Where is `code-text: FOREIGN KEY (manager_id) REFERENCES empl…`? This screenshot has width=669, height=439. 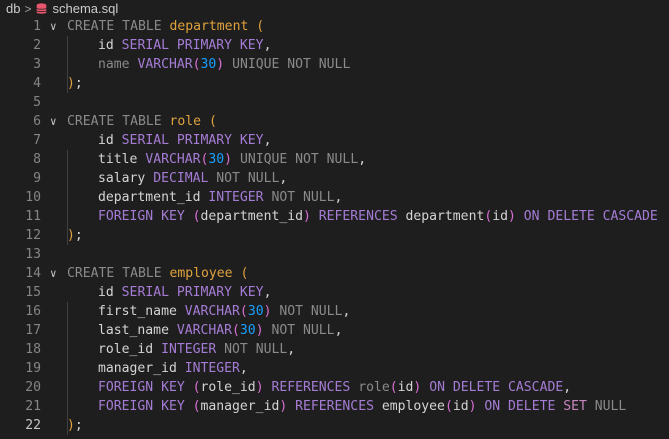 code-text: FOREIGN KEY (manager_id) REFERENCES empl… is located at coordinates (362, 406).